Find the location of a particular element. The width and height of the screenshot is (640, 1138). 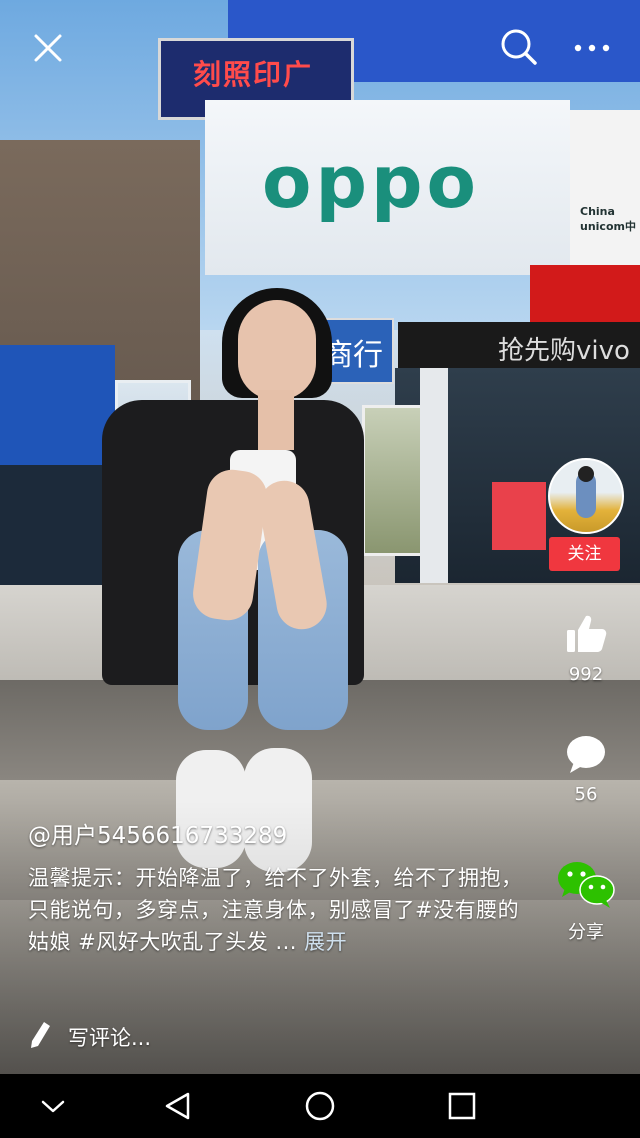

oppo-logo: oppo is located at coordinates (371, 182).